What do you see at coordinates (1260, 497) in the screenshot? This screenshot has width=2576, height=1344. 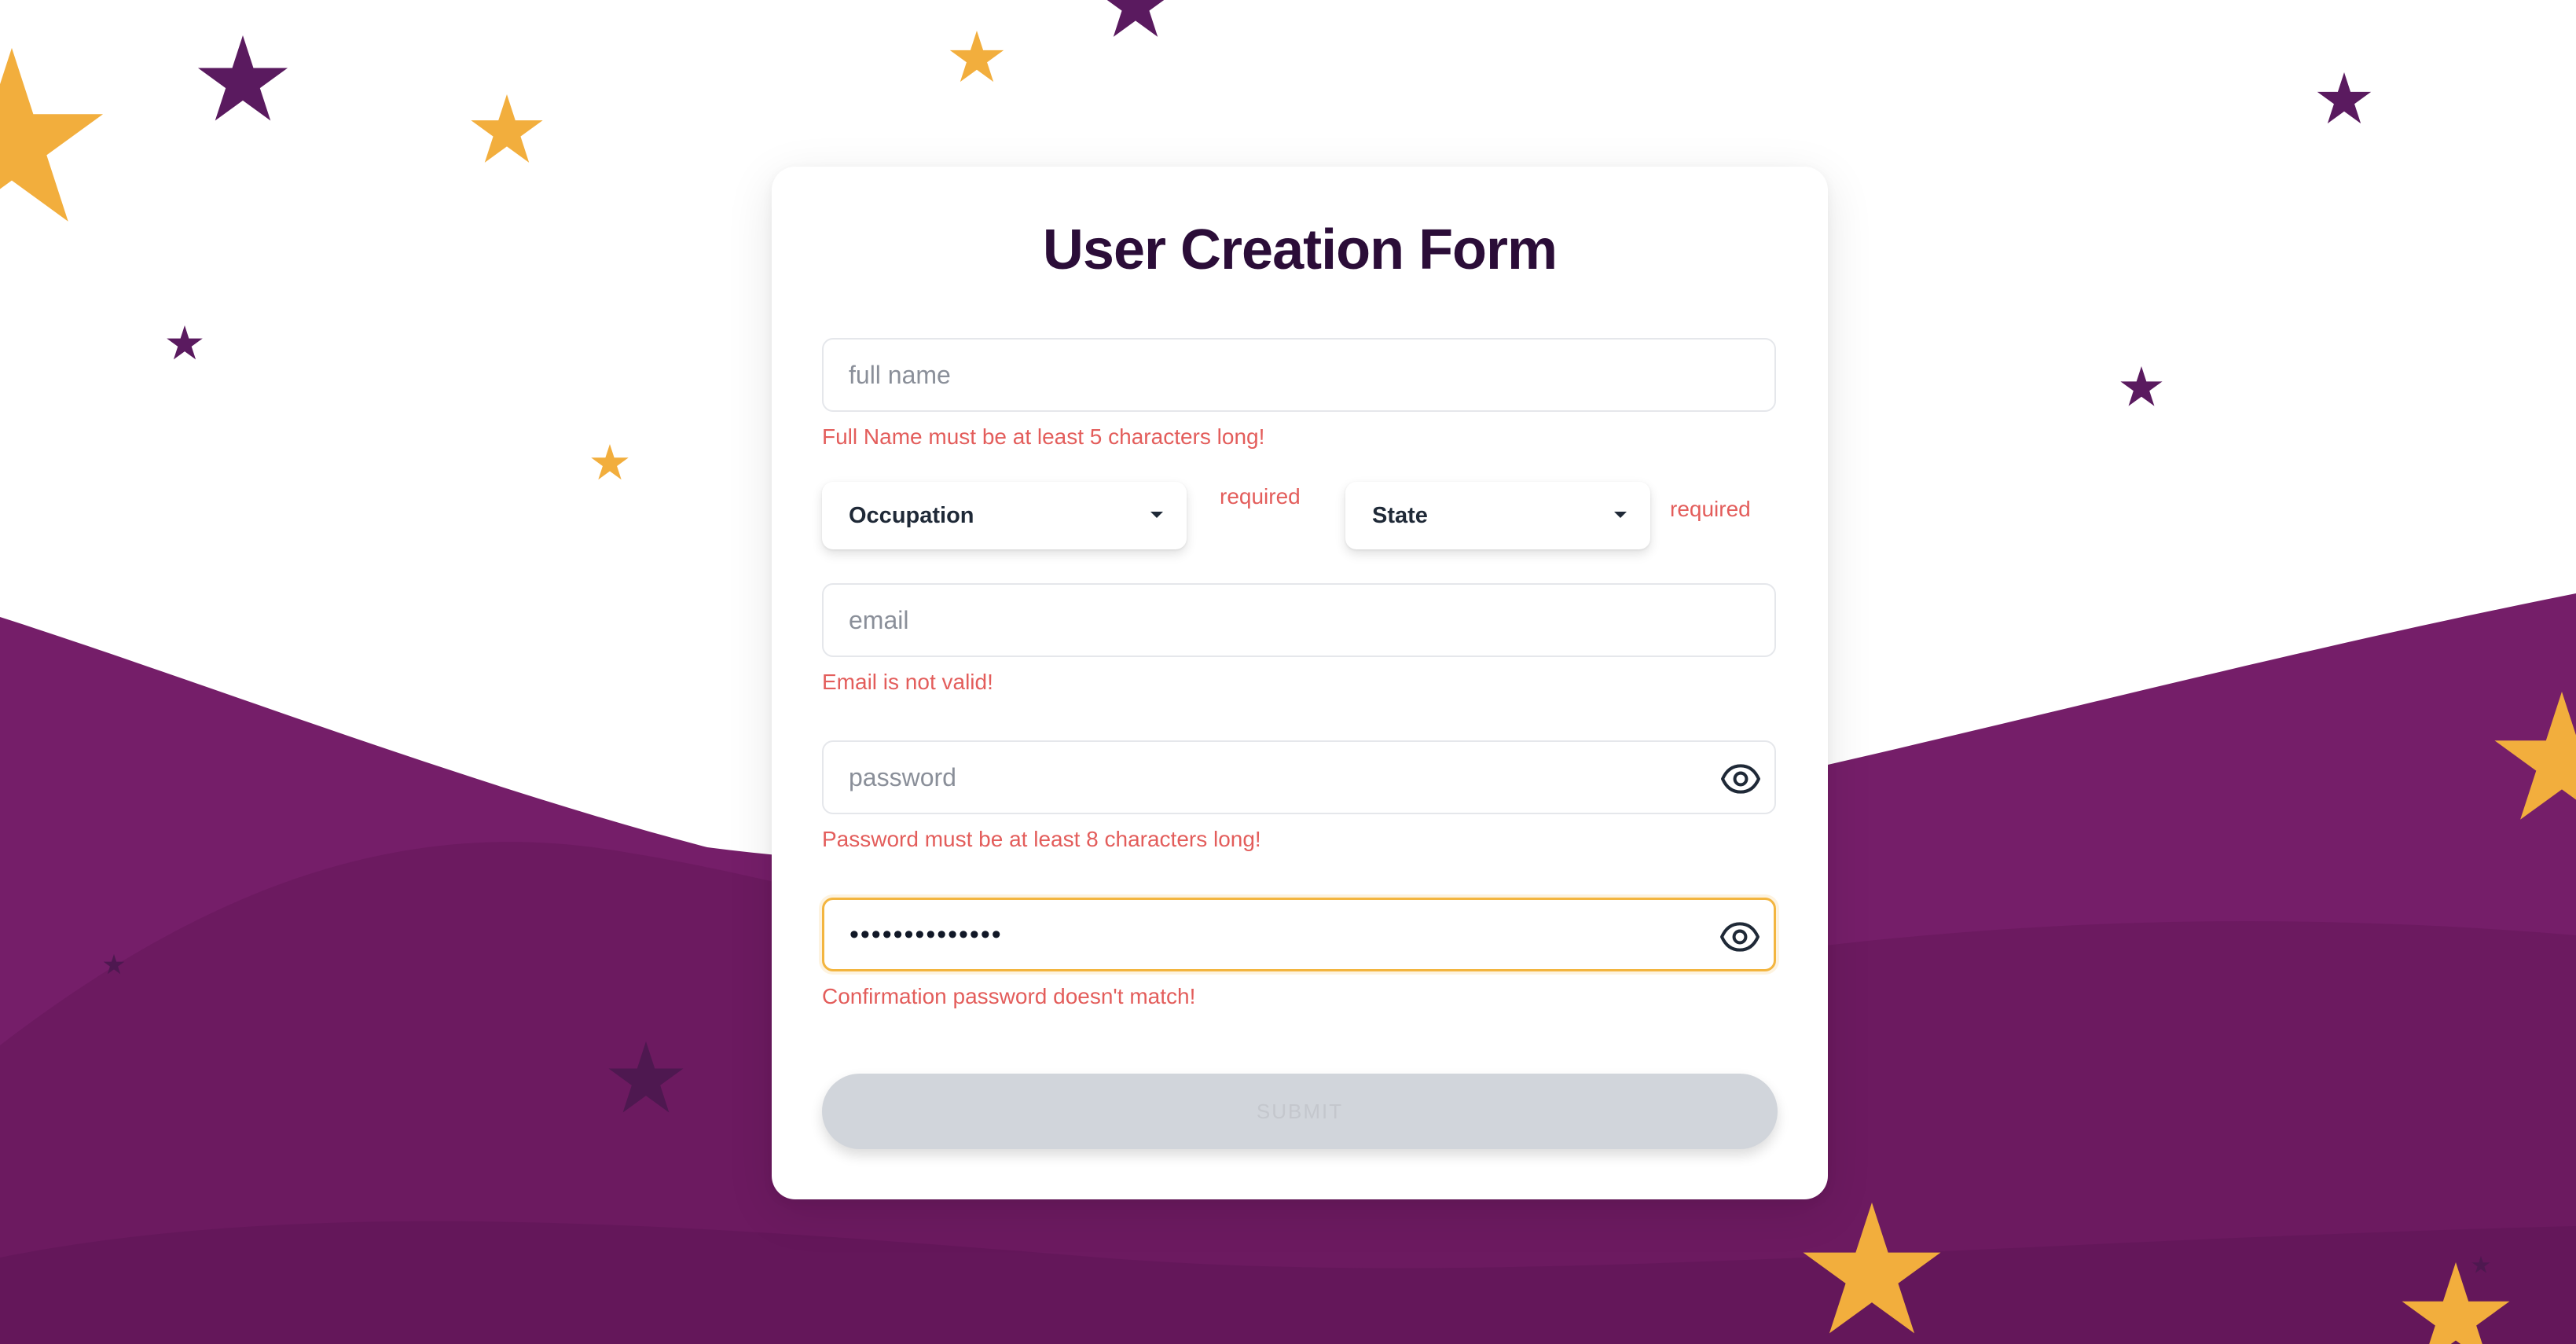 I see `occupation-required-error: required` at bounding box center [1260, 497].